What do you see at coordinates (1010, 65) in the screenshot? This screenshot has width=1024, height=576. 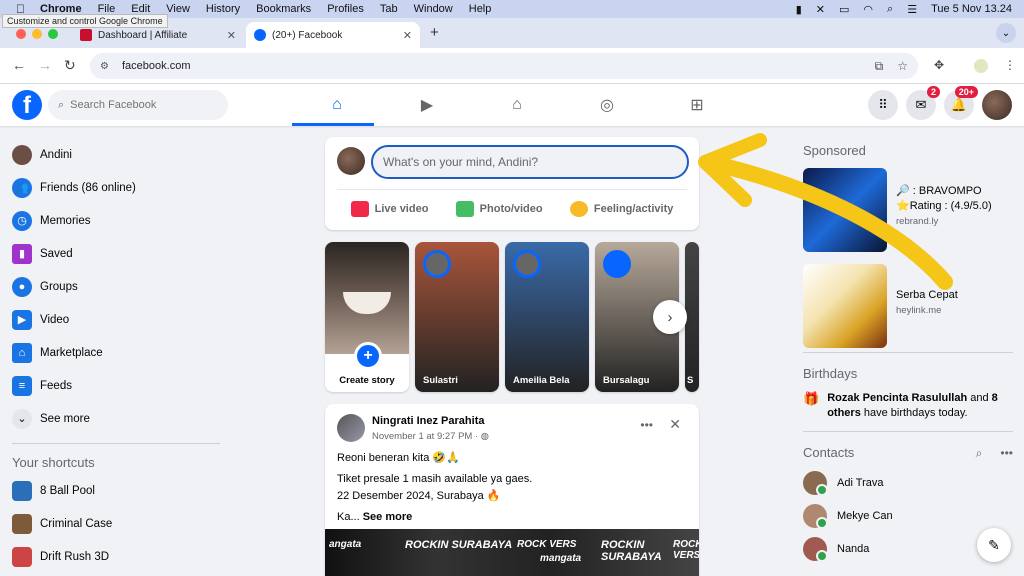 I see `chrome-menu-icon: ⋮` at bounding box center [1010, 65].